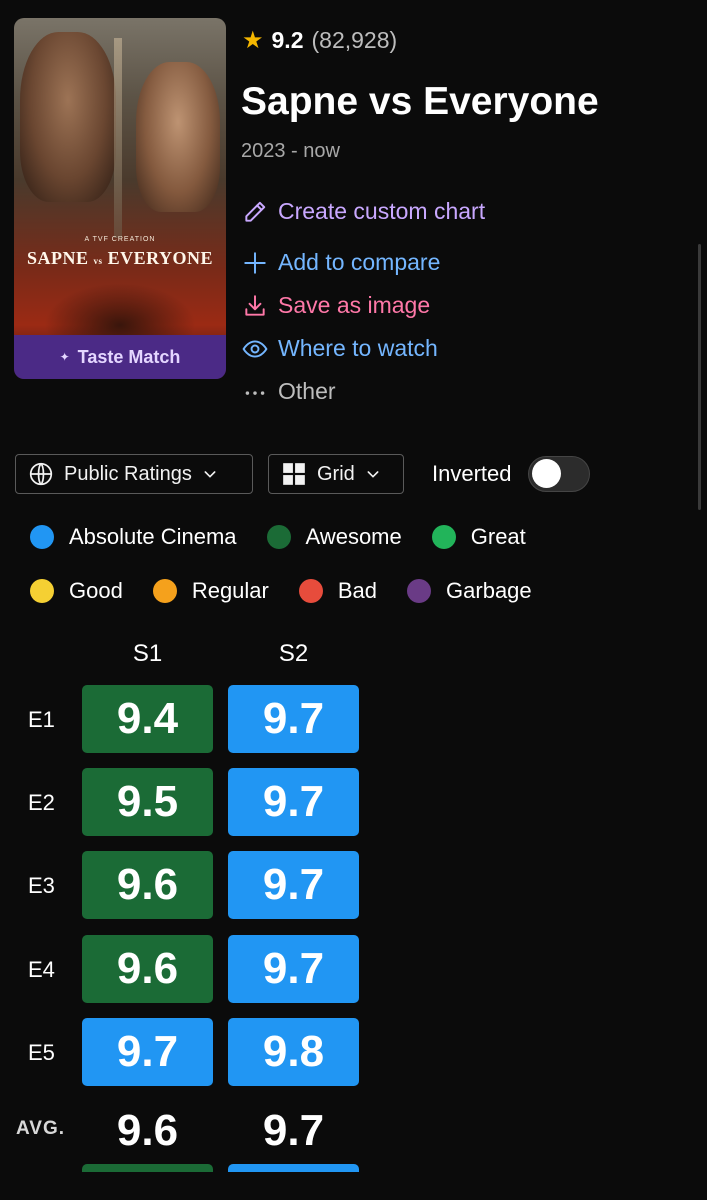 The height and width of the screenshot is (1200, 707). I want to click on plus-icon, so click(255, 262).